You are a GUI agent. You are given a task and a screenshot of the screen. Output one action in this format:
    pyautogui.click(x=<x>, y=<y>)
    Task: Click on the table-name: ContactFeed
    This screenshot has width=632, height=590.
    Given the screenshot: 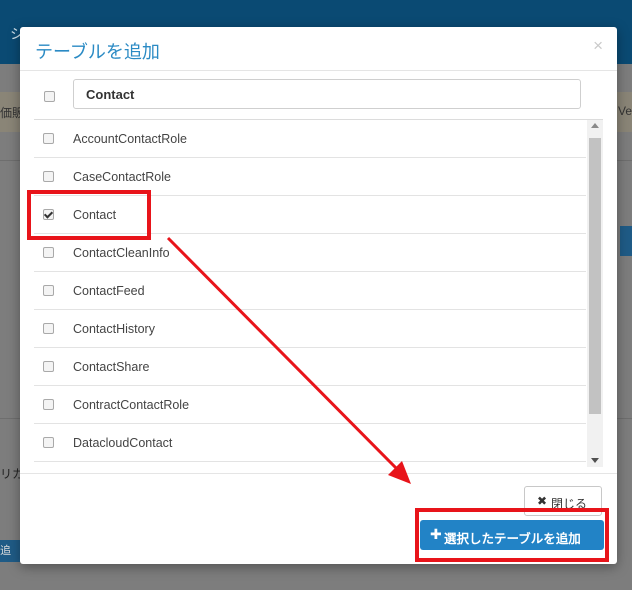 What is the action you would take?
    pyautogui.click(x=109, y=291)
    